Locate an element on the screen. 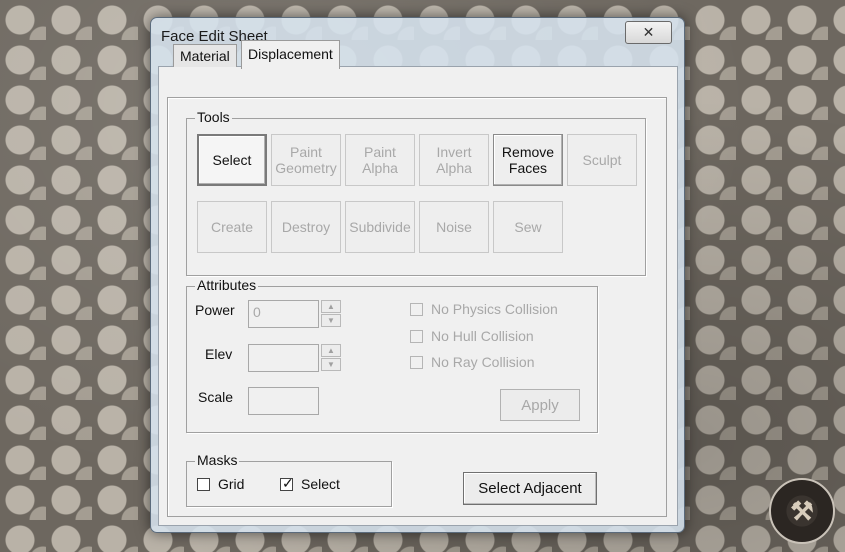 Image resolution: width=845 pixels, height=552 pixels. sew-button: Sew is located at coordinates (528, 227).